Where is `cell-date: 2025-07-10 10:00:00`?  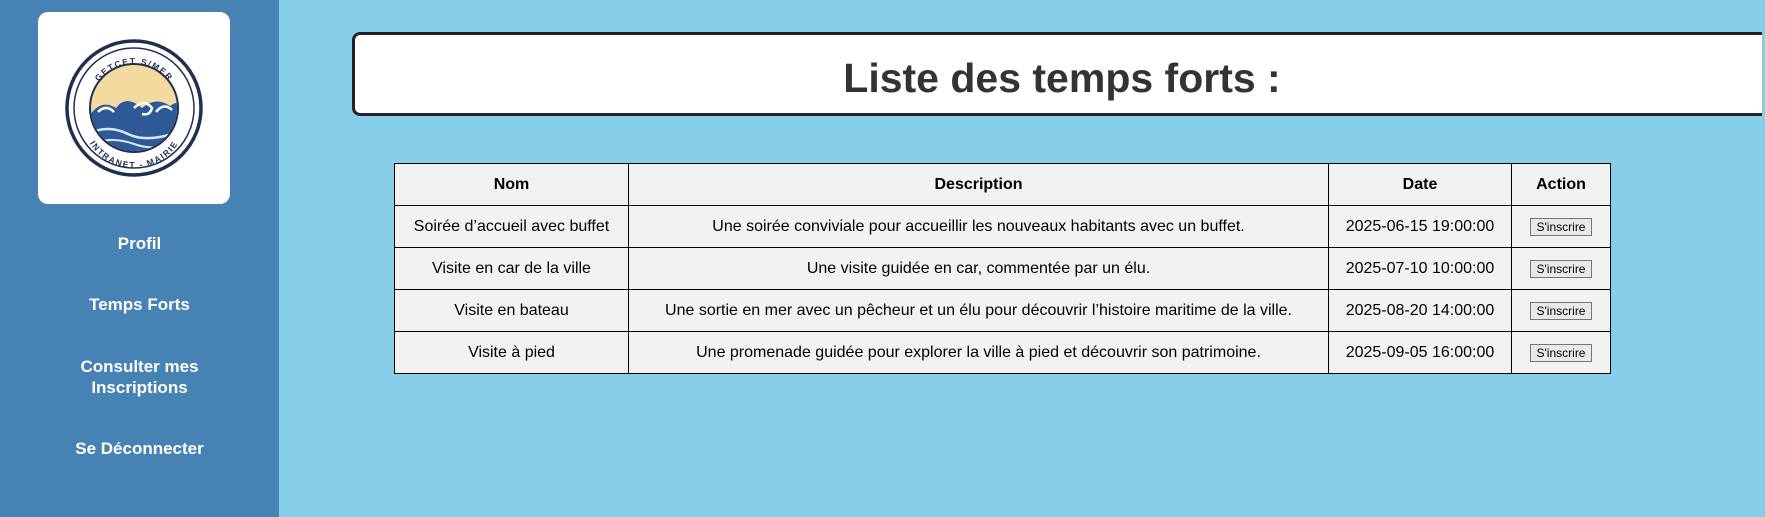 cell-date: 2025-07-10 10:00:00 is located at coordinates (1420, 268).